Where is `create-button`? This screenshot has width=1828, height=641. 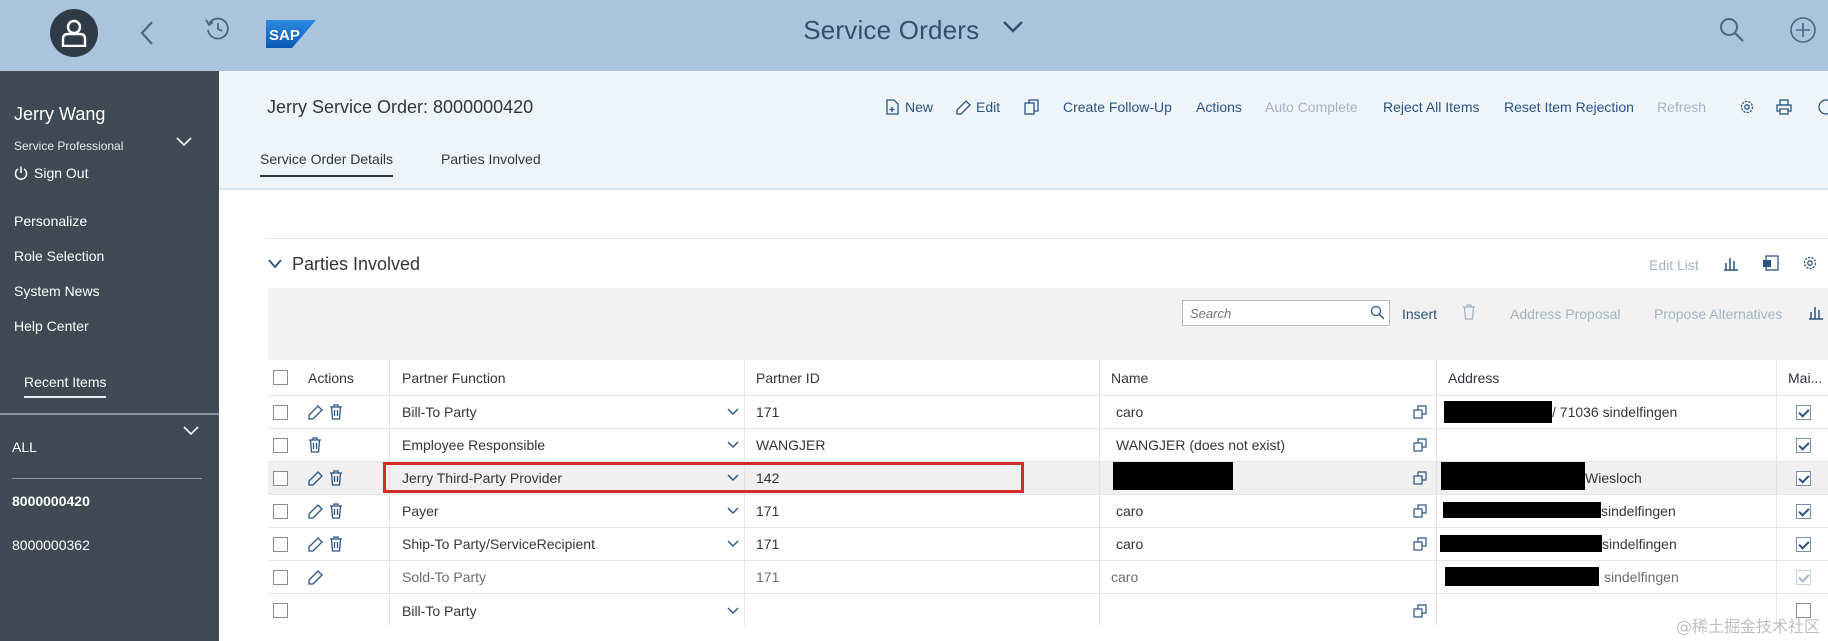
create-button is located at coordinates (1803, 30).